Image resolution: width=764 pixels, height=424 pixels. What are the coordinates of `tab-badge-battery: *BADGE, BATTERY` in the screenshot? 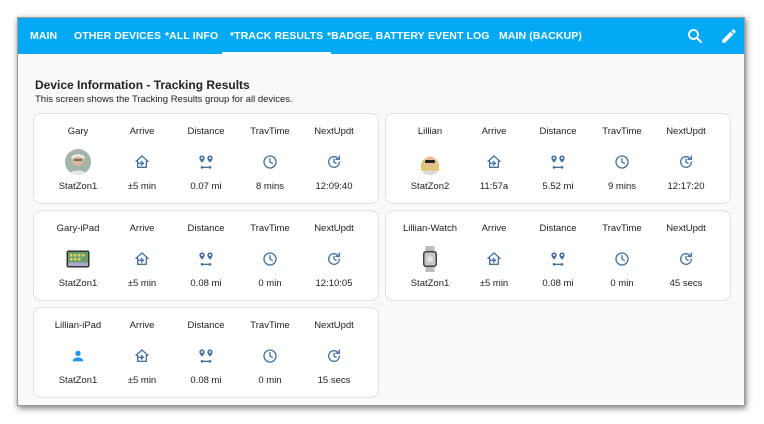 It's located at (376, 36).